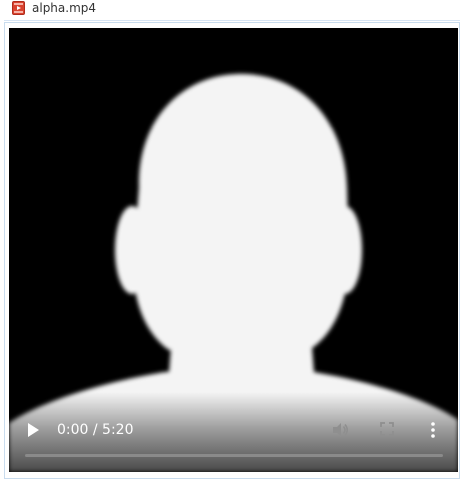  What do you see at coordinates (340, 430) in the screenshot?
I see `volume-icon` at bounding box center [340, 430].